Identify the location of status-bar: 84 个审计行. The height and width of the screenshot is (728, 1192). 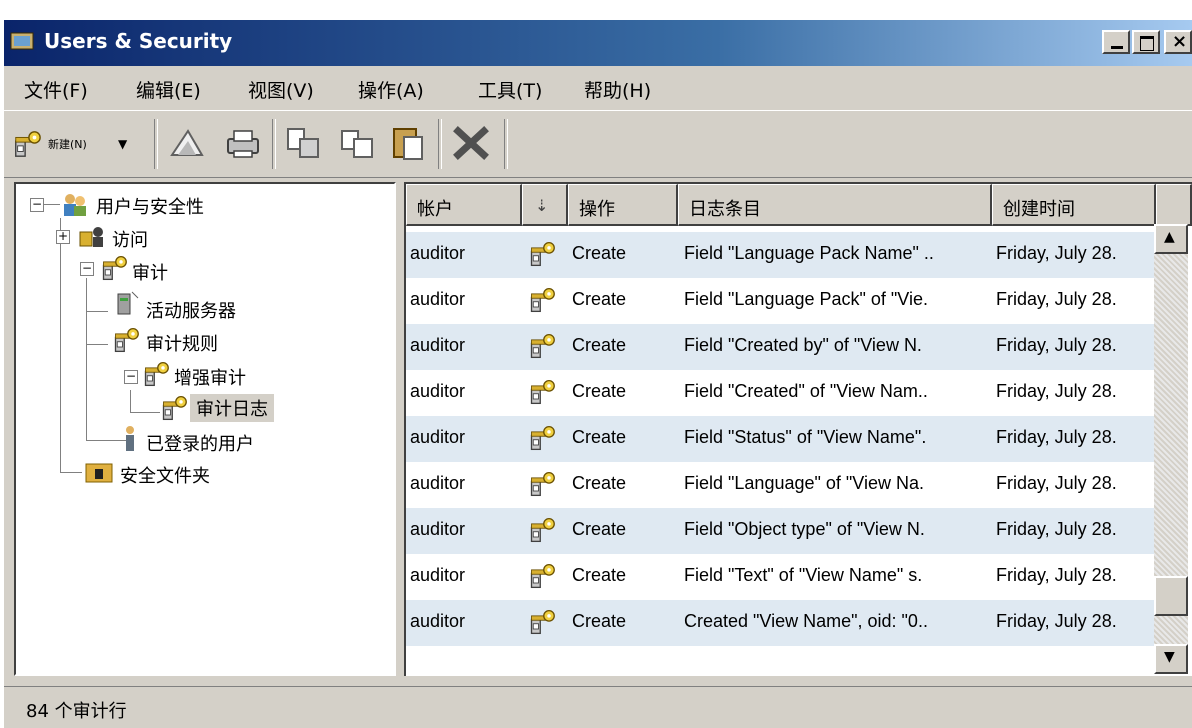
(598, 707).